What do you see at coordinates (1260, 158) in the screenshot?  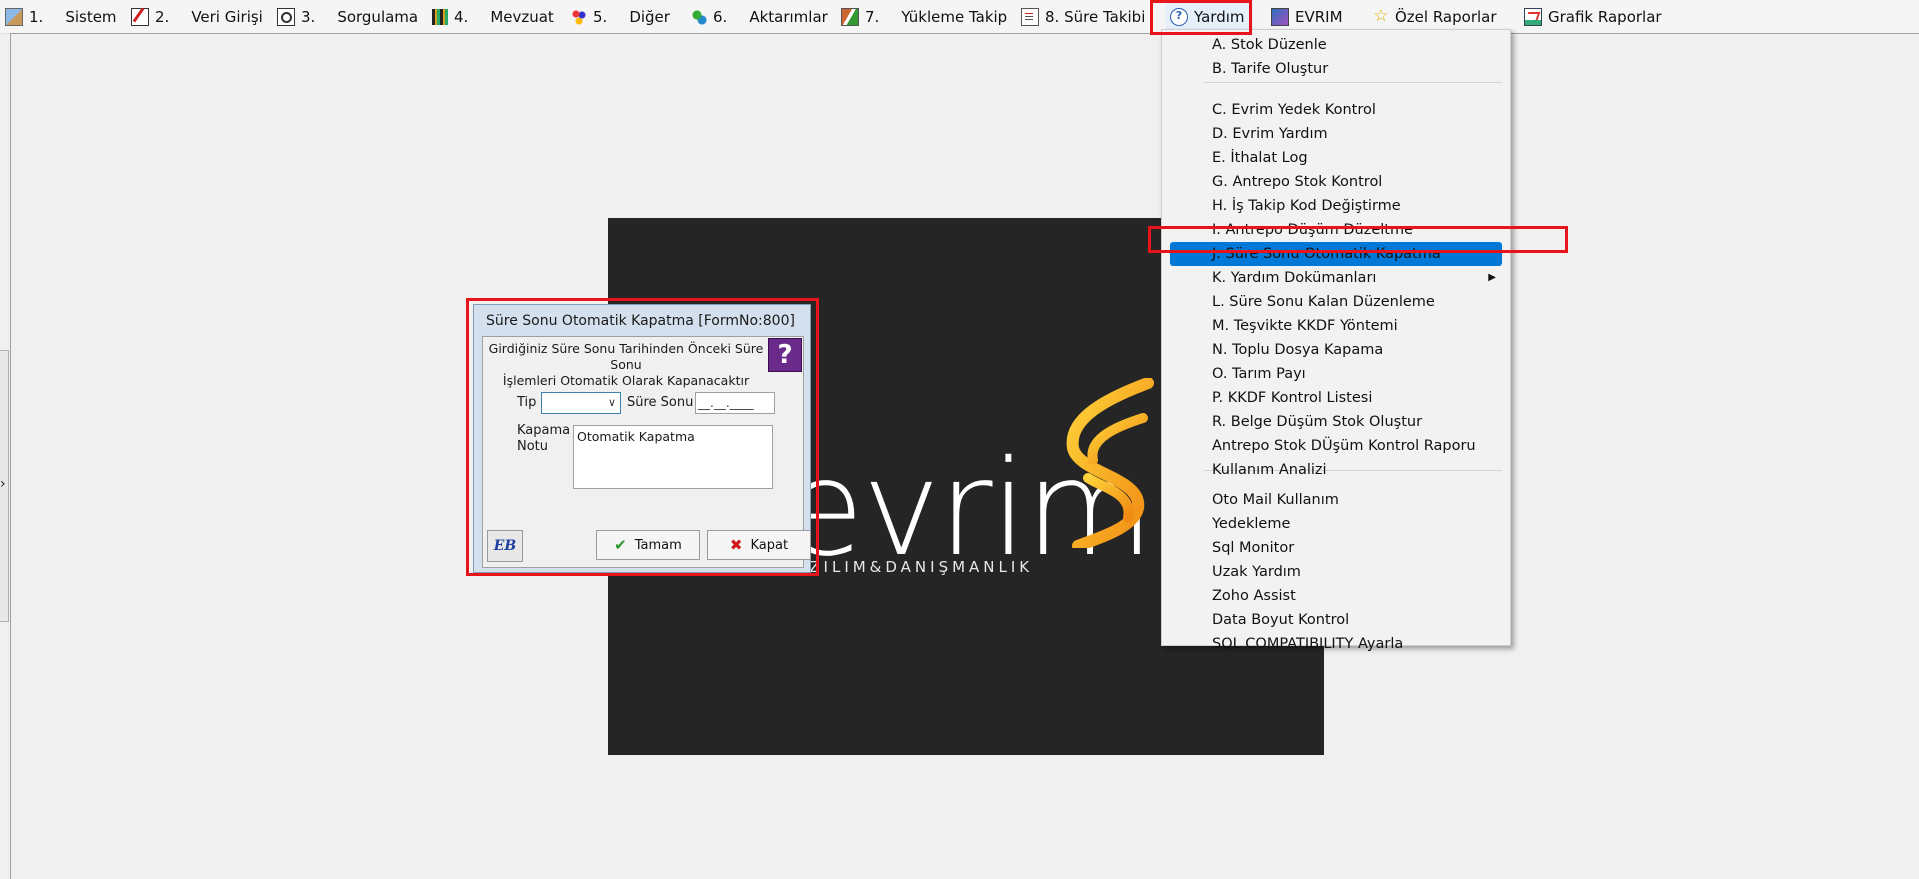 I see `dropdown-item-label: E. İthalat Log` at bounding box center [1260, 158].